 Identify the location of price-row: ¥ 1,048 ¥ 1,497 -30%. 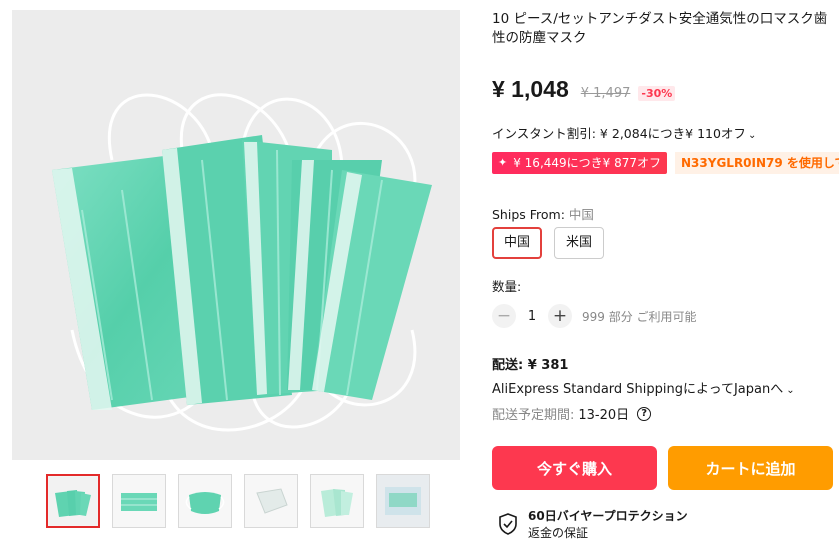
(584, 89).